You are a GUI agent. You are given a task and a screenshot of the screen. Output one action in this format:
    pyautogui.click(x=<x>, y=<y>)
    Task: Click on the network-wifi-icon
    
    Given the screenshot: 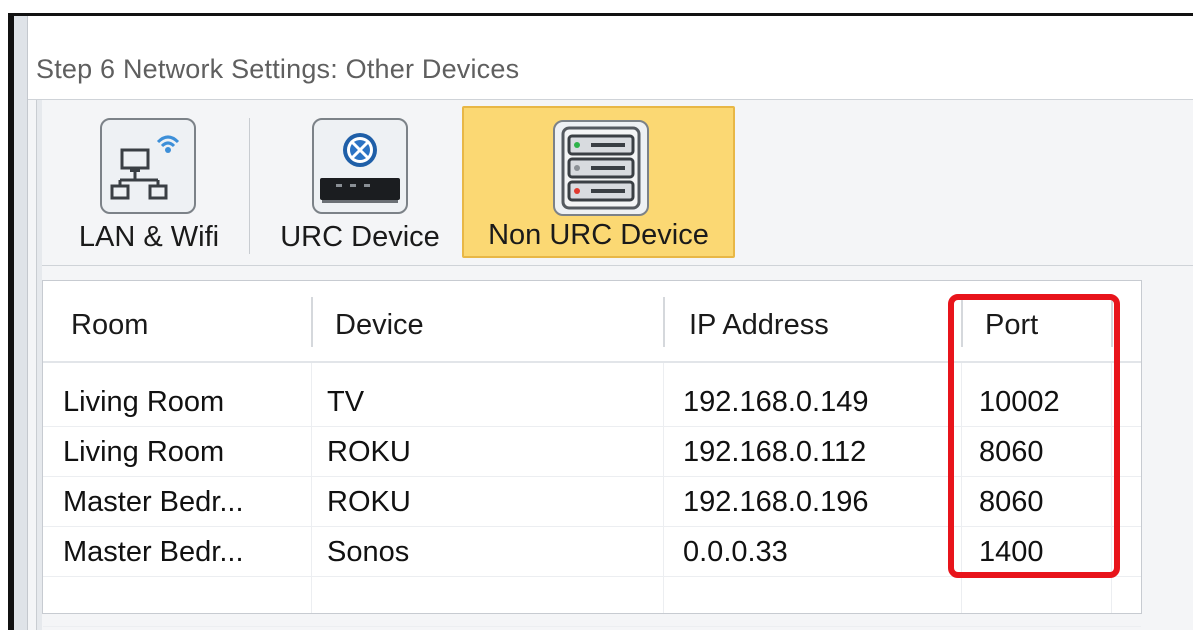 What is the action you would take?
    pyautogui.click(x=148, y=166)
    